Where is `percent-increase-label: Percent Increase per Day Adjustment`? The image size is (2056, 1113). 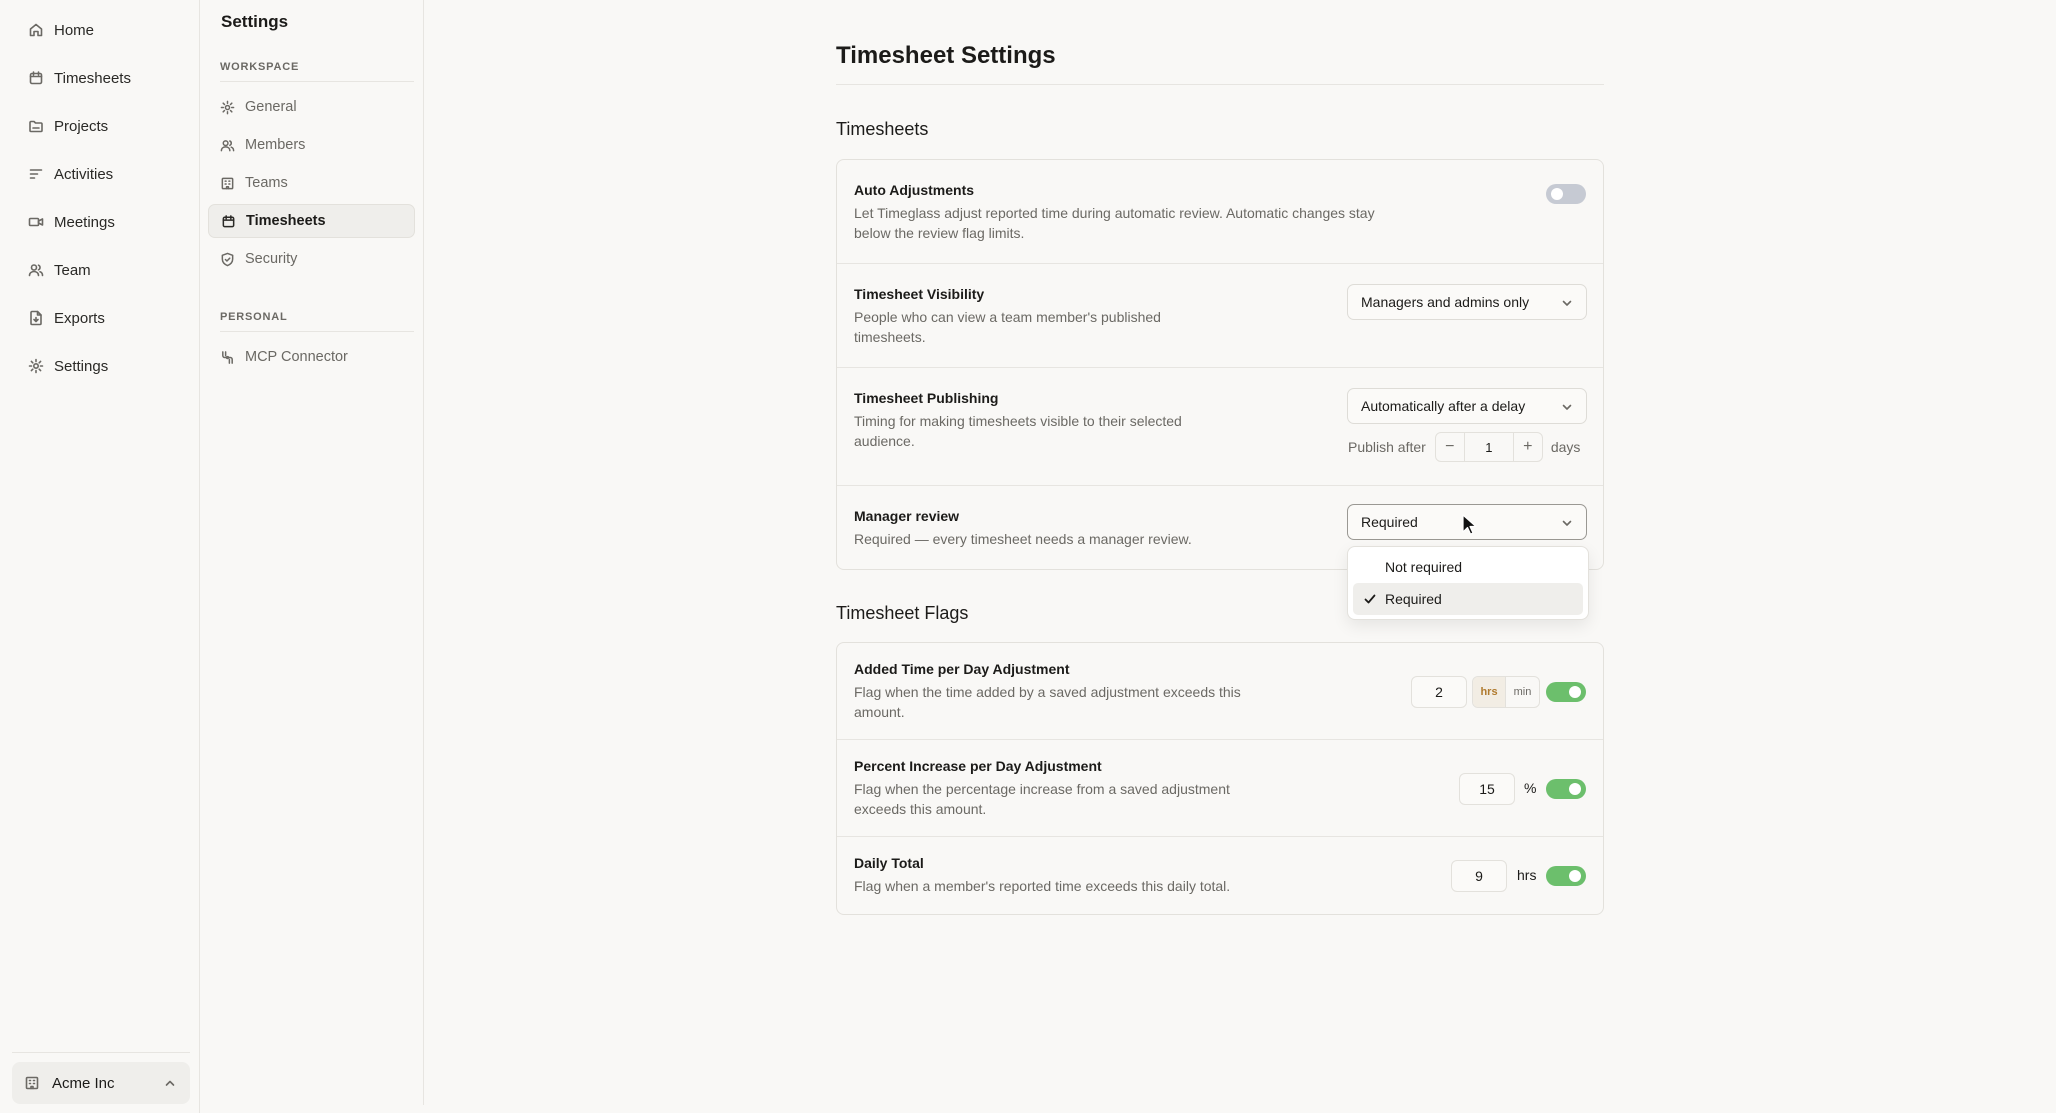
percent-increase-label: Percent Increase per Day Adjustment is located at coordinates (978, 766).